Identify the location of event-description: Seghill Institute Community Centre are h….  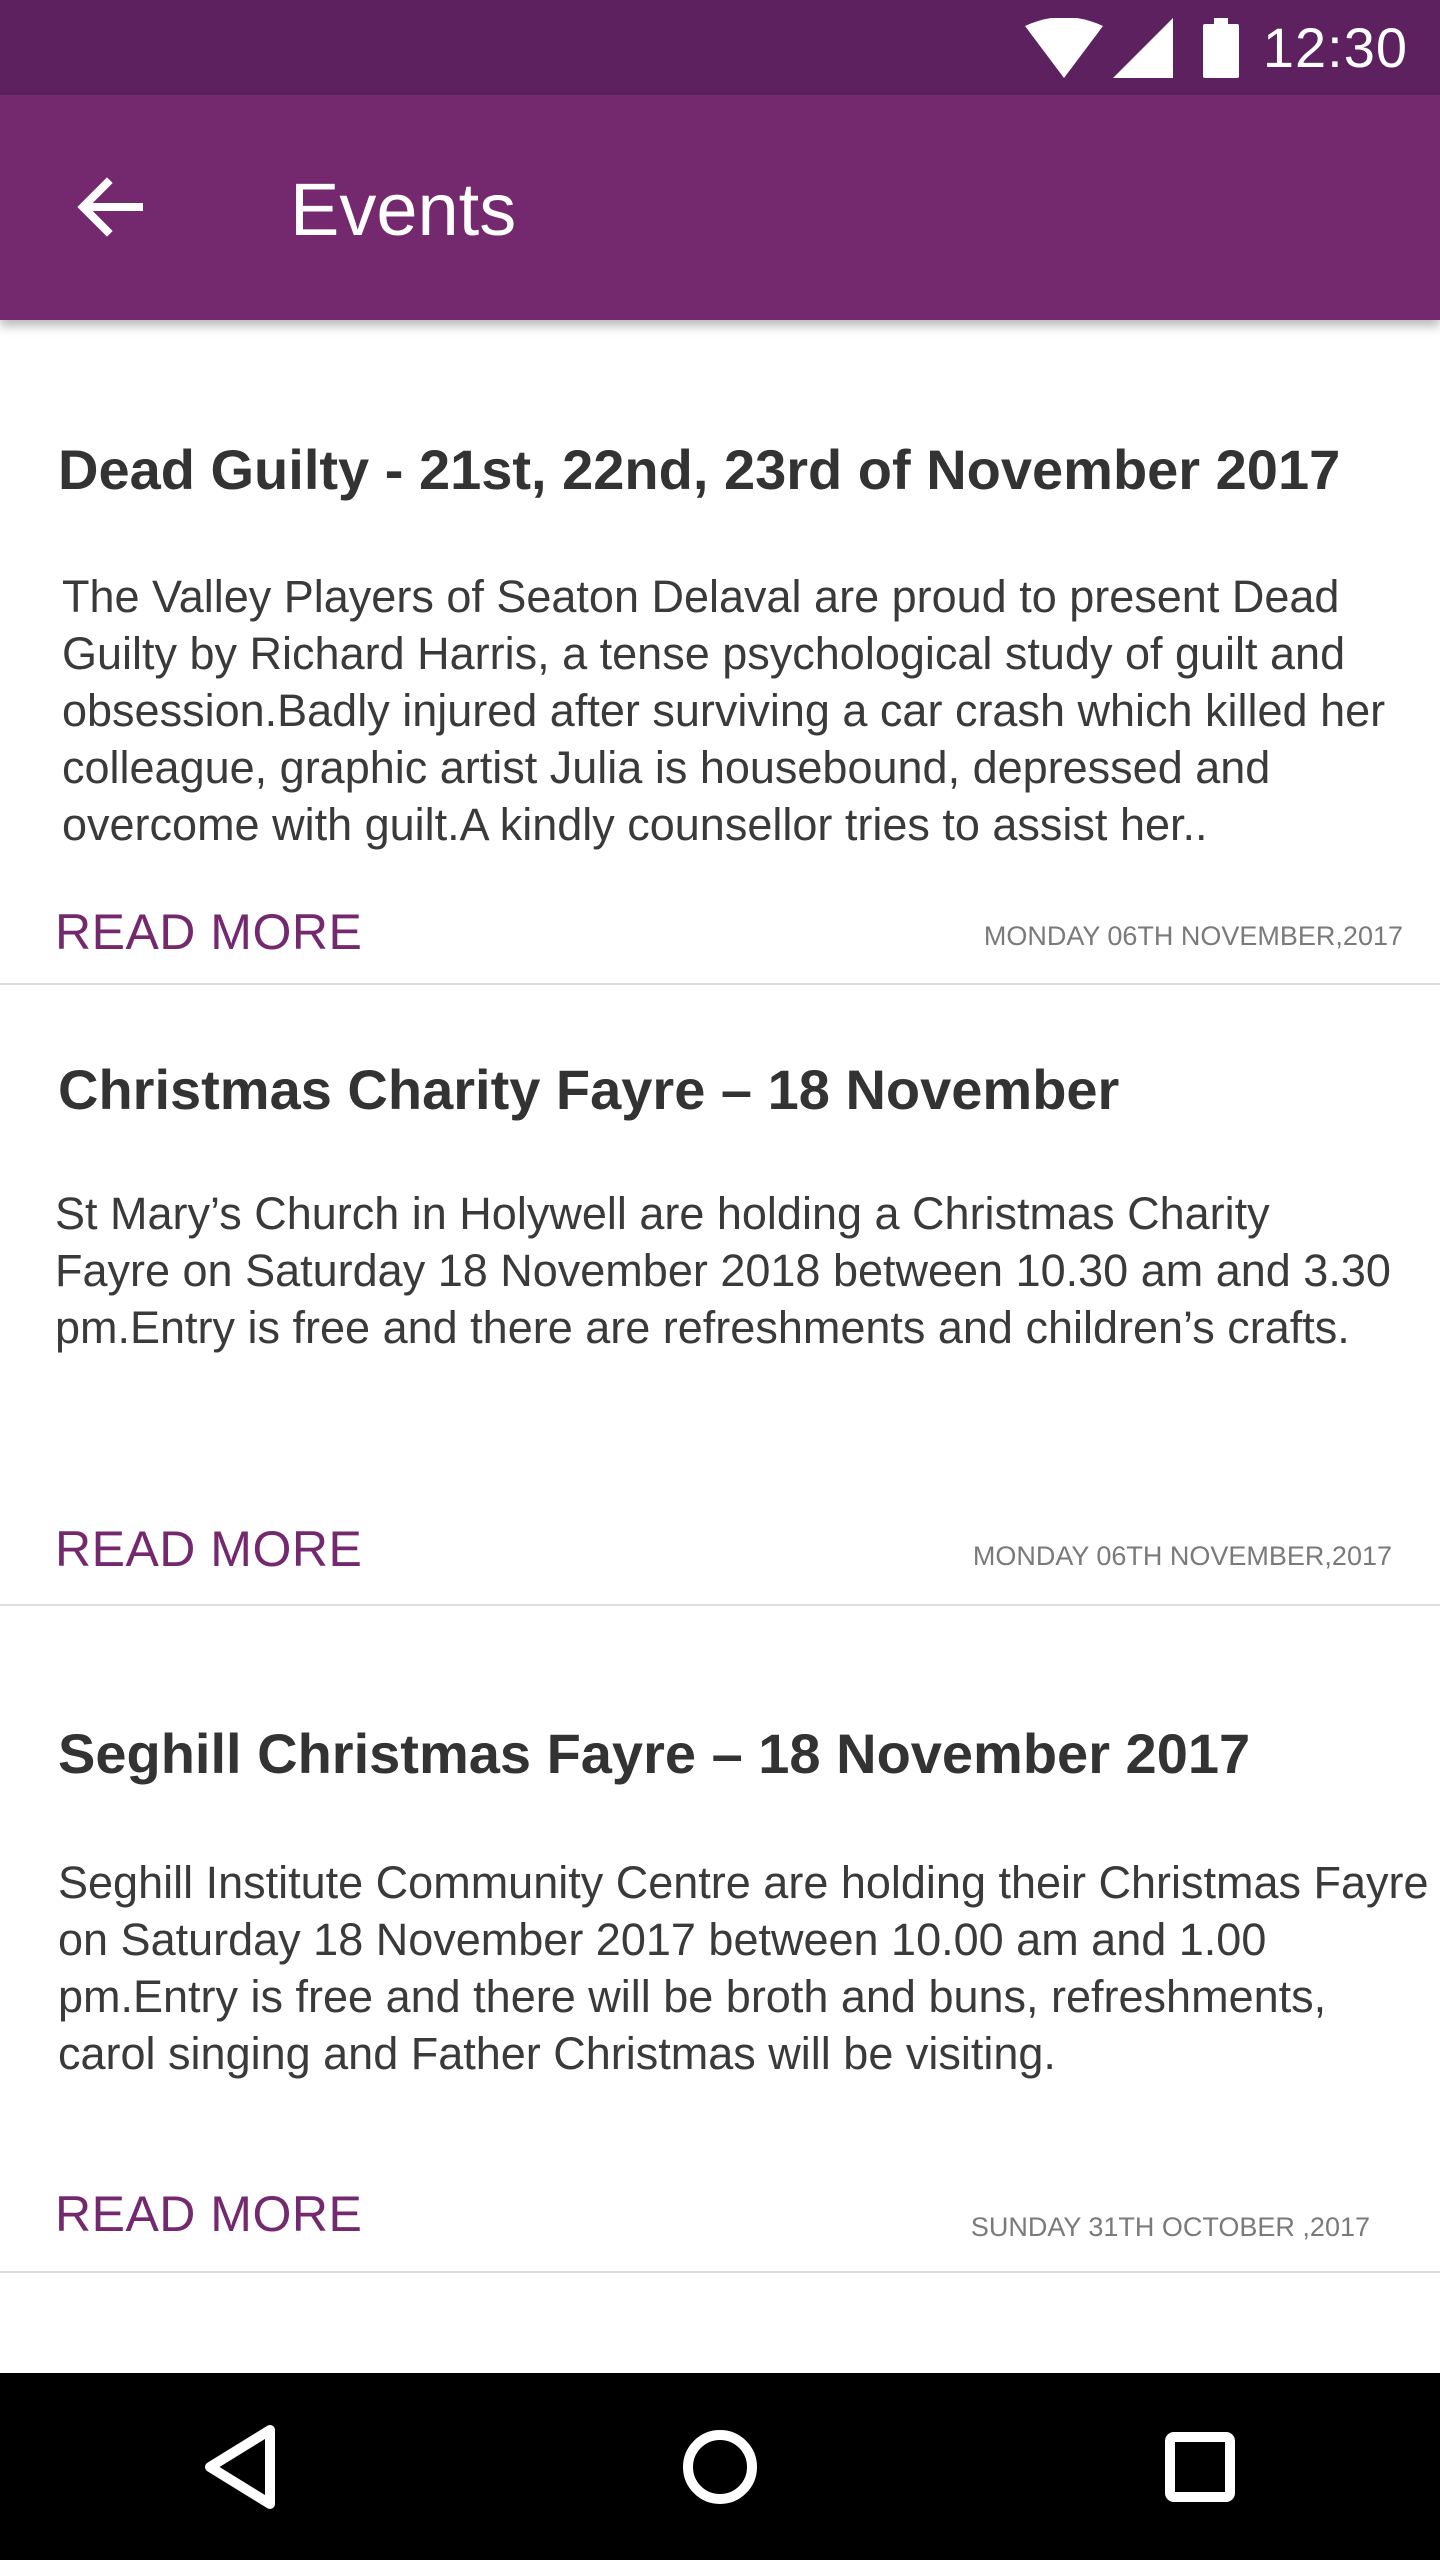
(743, 1968).